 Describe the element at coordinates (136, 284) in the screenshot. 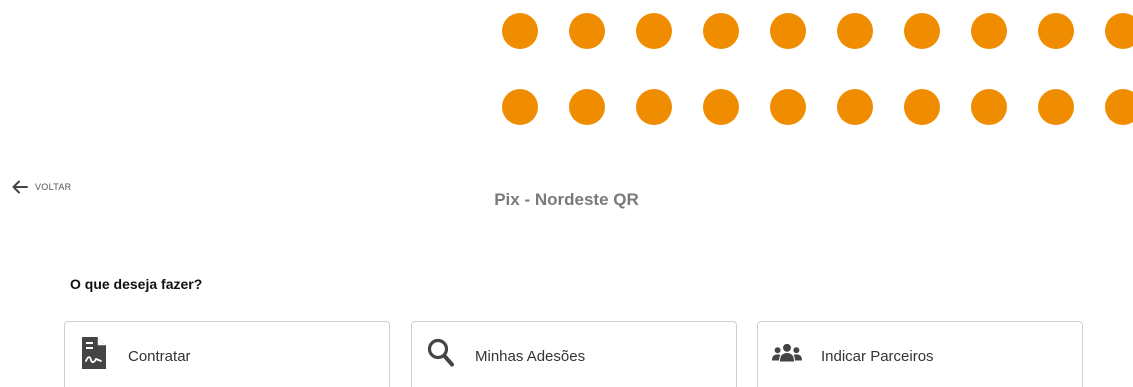

I see `section-question: O que deseja fazer?` at that location.